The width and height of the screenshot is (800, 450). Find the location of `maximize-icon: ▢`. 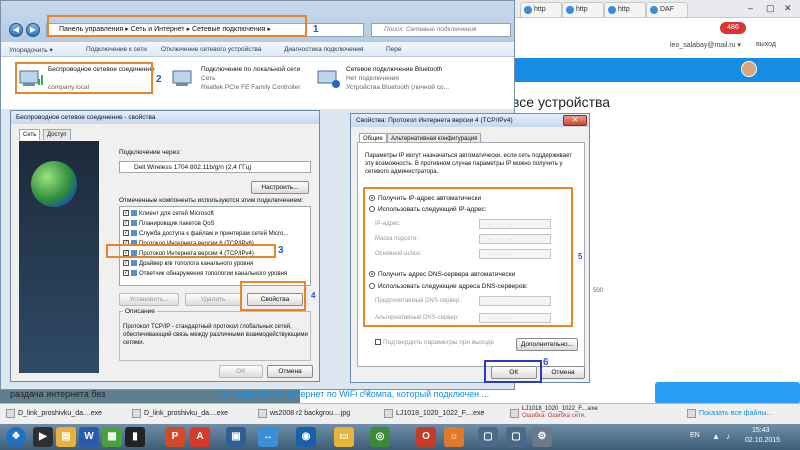

maximize-icon: ▢ is located at coordinates (770, 8).